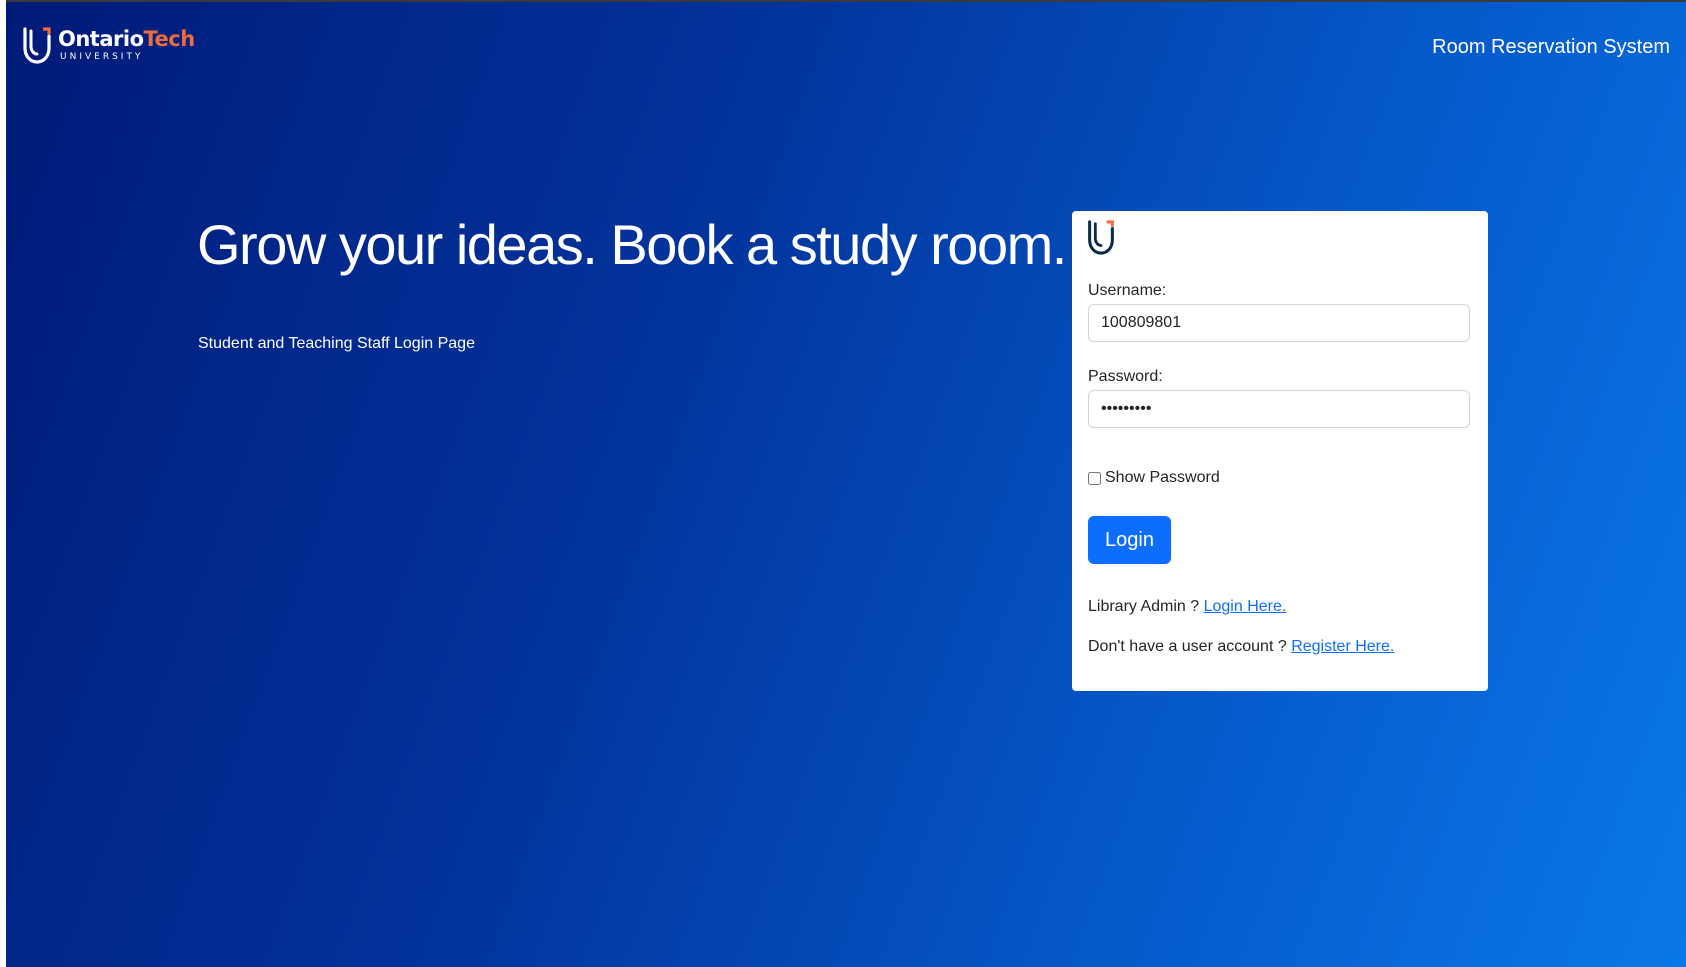 This screenshot has height=967, width=1686. Describe the element at coordinates (1245, 606) in the screenshot. I see `admin-login-link: Login Here.` at that location.